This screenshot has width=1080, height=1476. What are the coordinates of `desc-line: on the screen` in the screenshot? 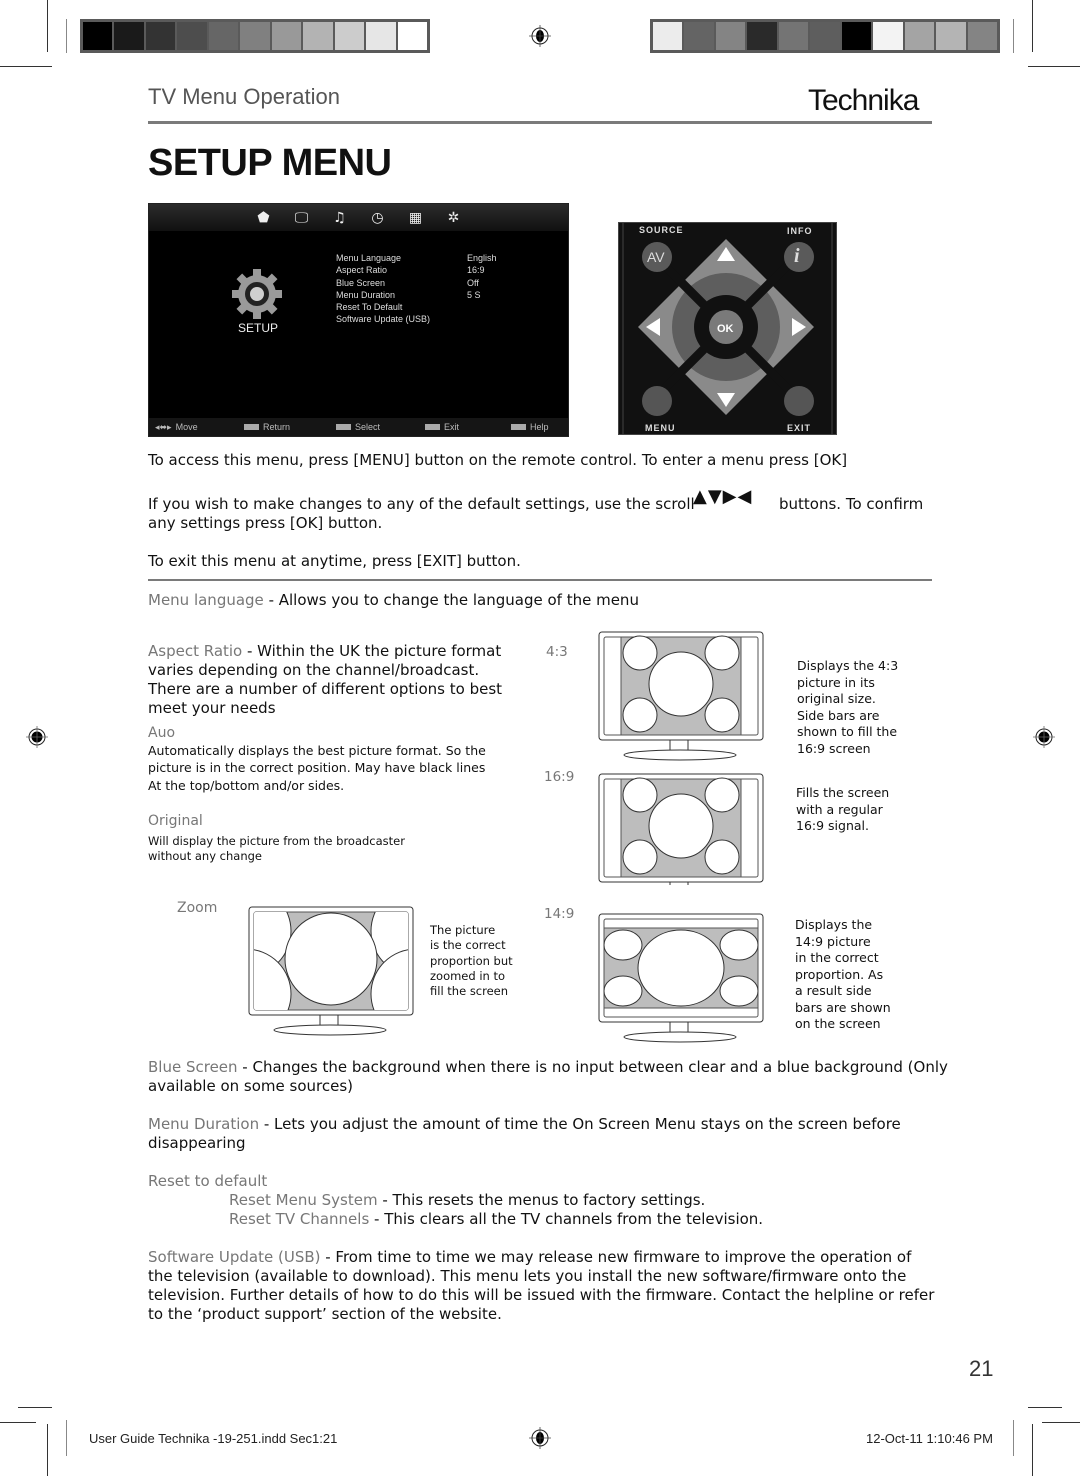 It's located at (838, 1023).